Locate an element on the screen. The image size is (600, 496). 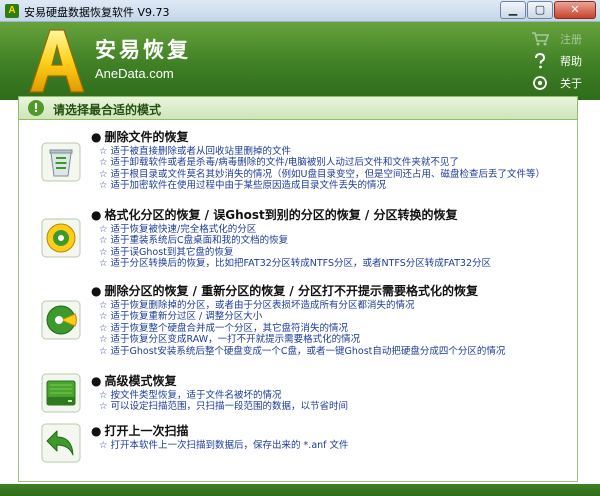
partition-icon is located at coordinates (61, 320).